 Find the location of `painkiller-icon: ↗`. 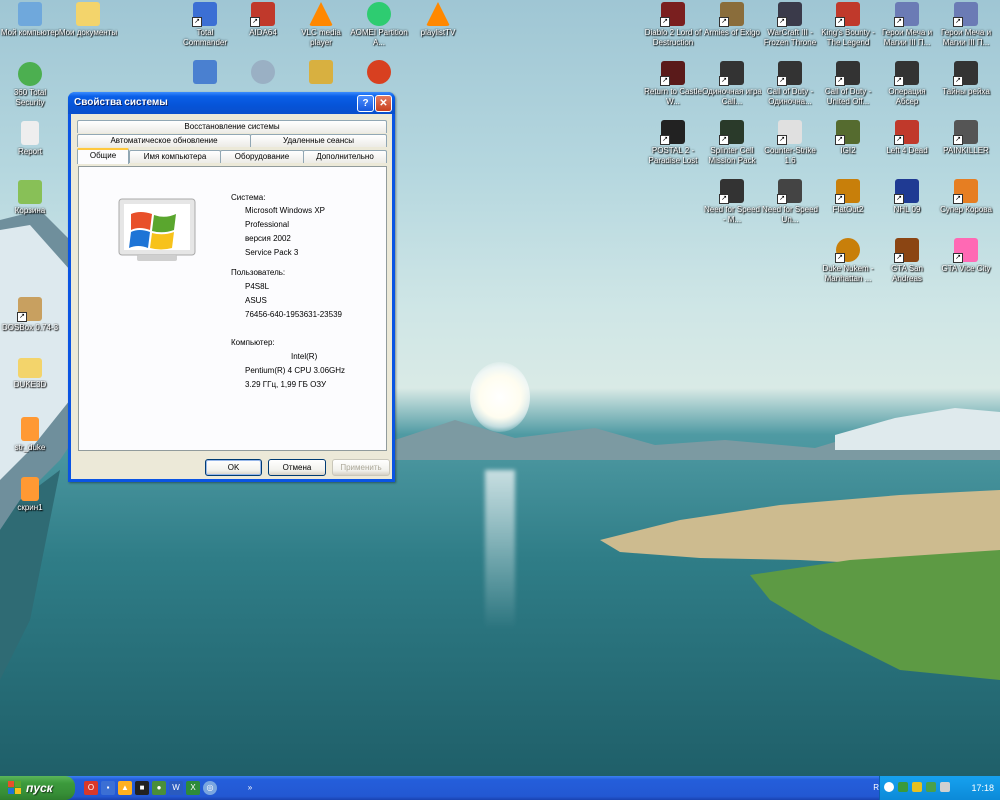

painkiller-icon: ↗ is located at coordinates (965, 132).